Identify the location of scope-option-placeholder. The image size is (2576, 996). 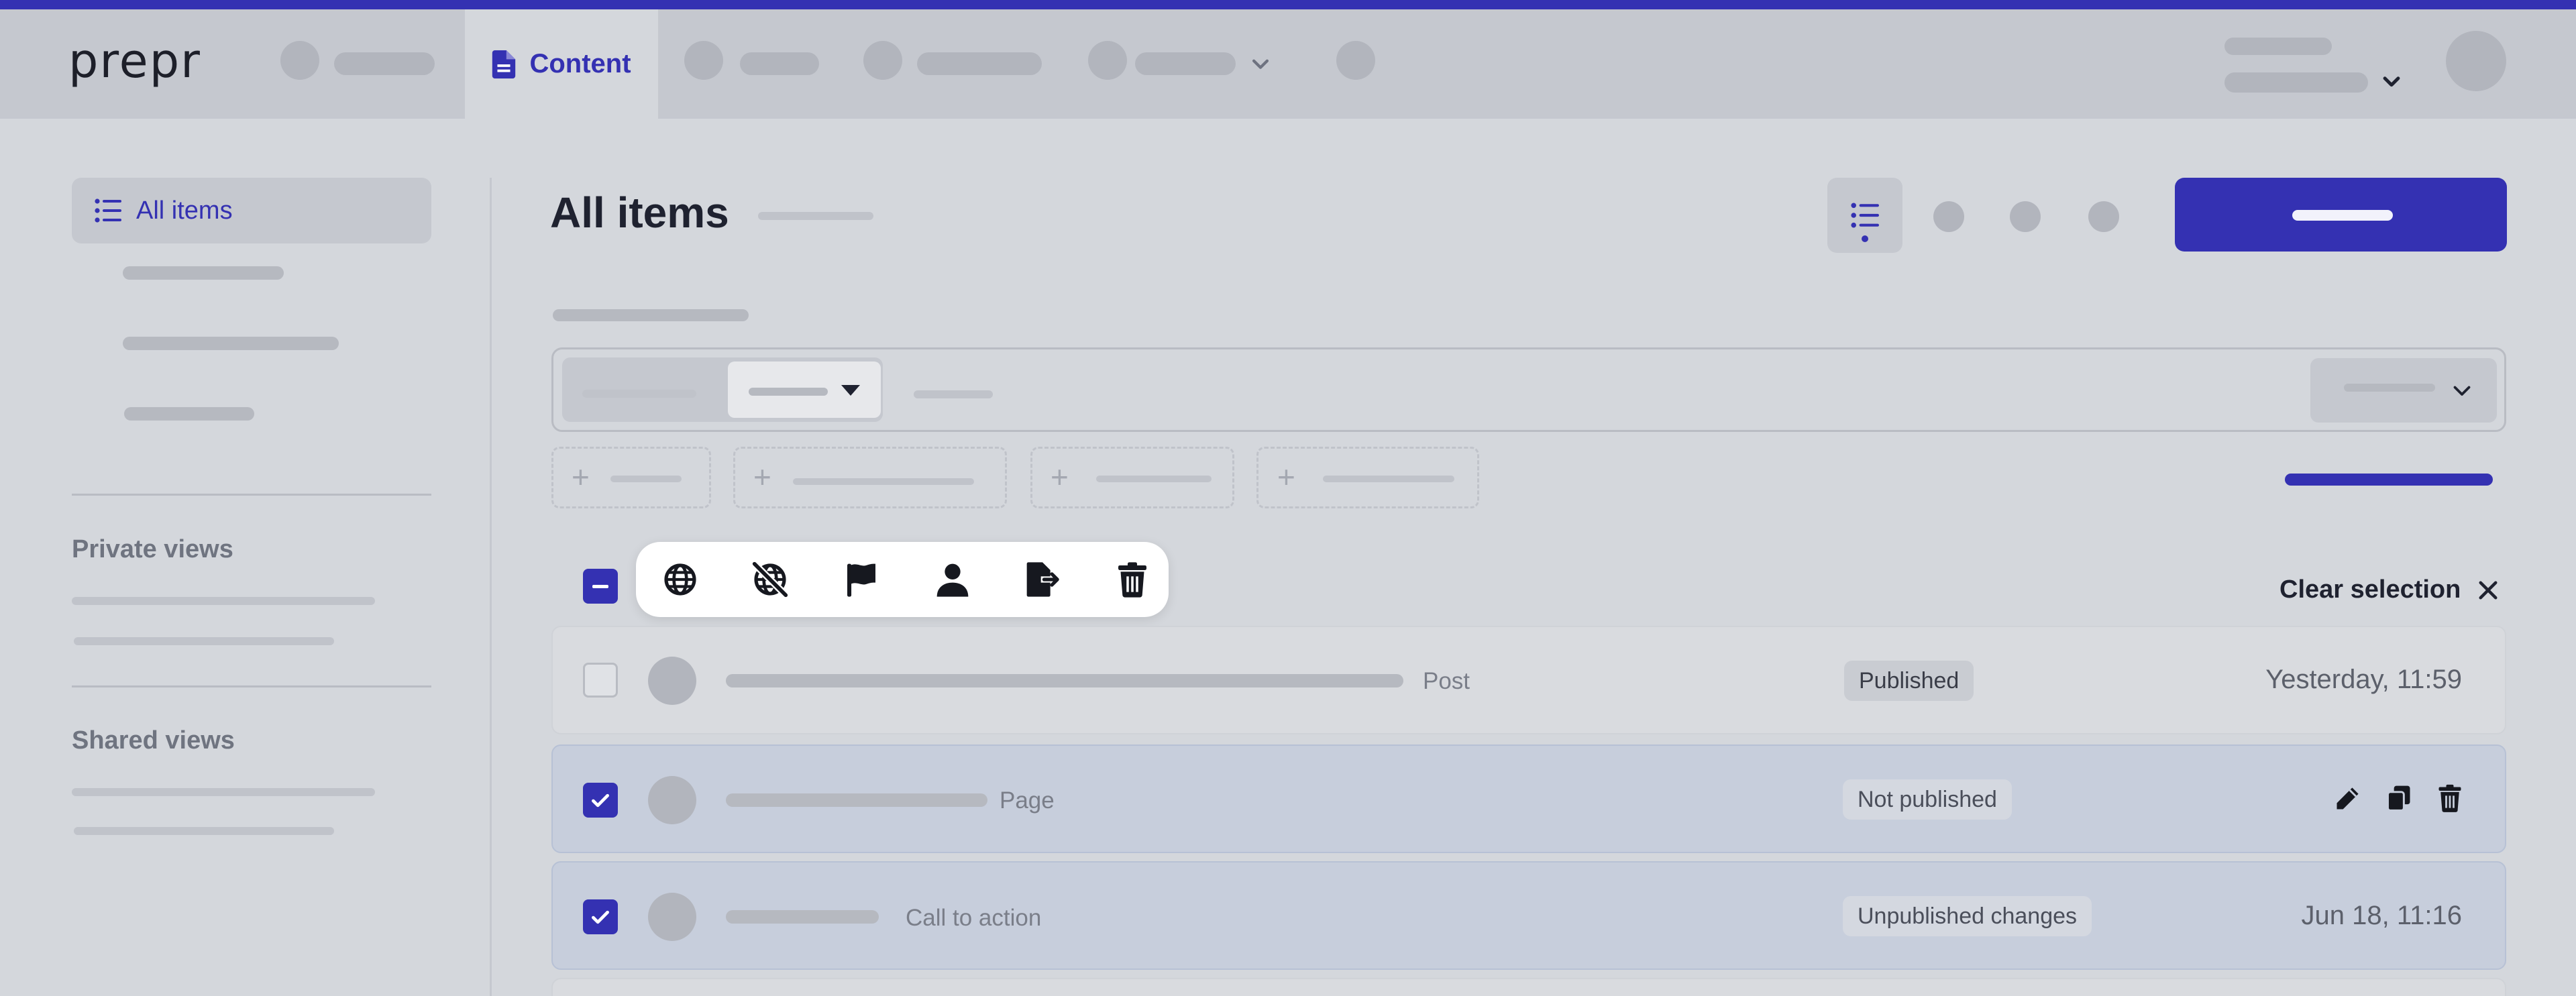
(639, 394).